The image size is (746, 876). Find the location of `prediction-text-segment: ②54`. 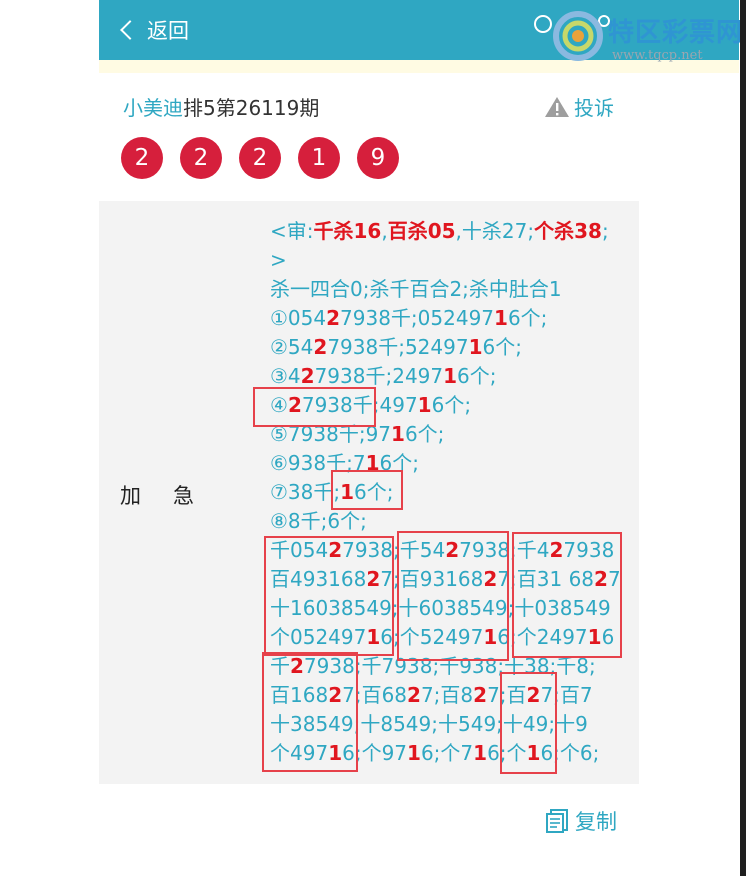

prediction-text-segment: ②54 is located at coordinates (292, 347).